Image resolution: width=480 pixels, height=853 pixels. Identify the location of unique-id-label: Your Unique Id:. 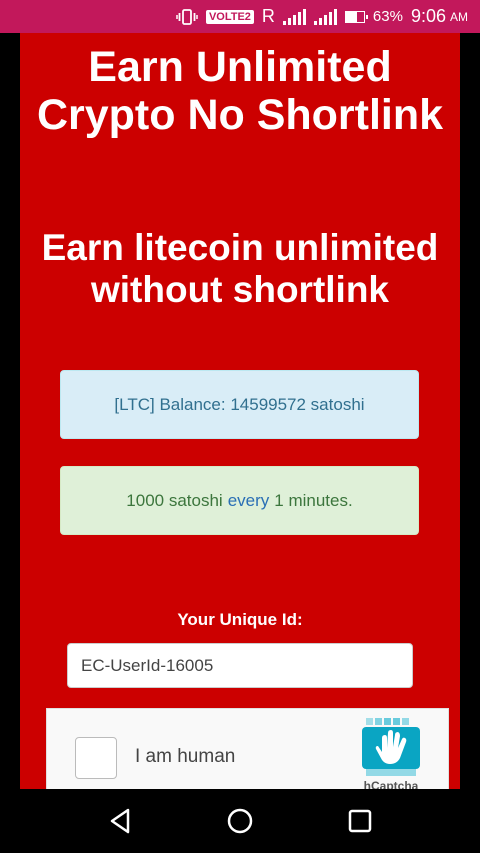
(240, 619).